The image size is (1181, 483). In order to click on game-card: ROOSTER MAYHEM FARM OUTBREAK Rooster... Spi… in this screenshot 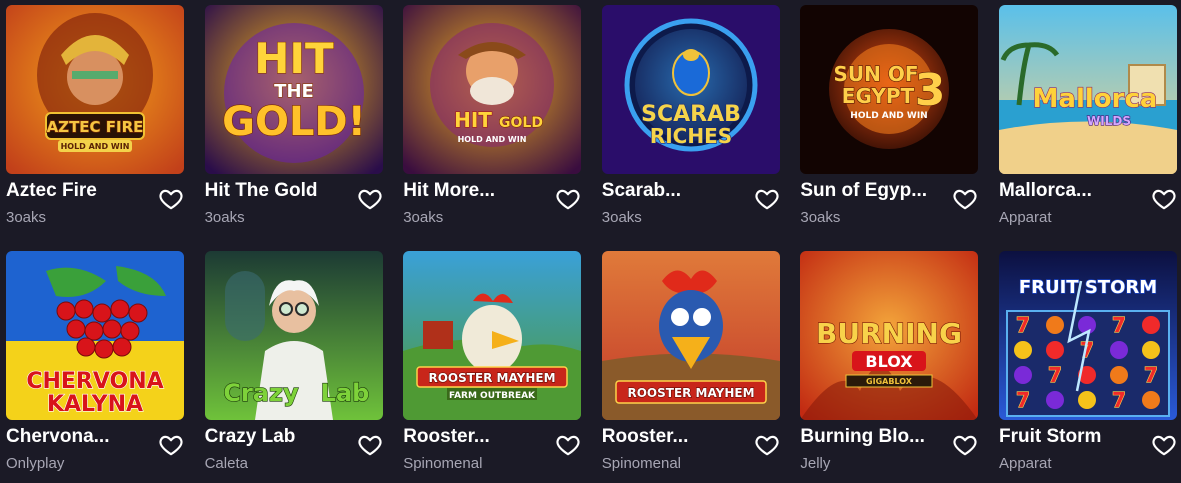, I will do `click(492, 366)`.